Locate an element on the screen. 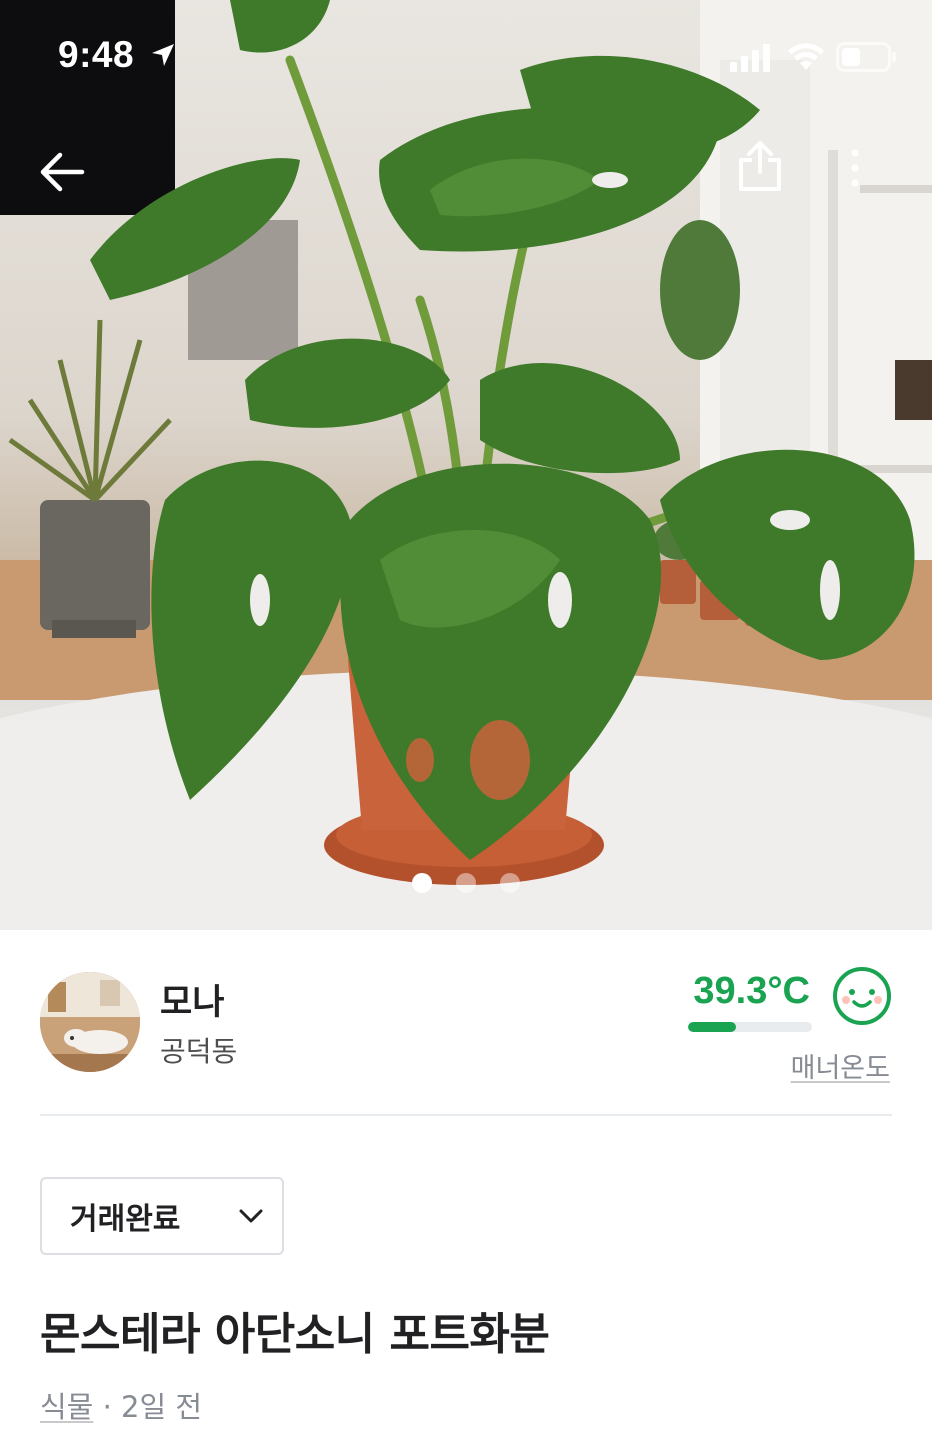 The width and height of the screenshot is (932, 1440). arrow-left-icon is located at coordinates (62, 172).